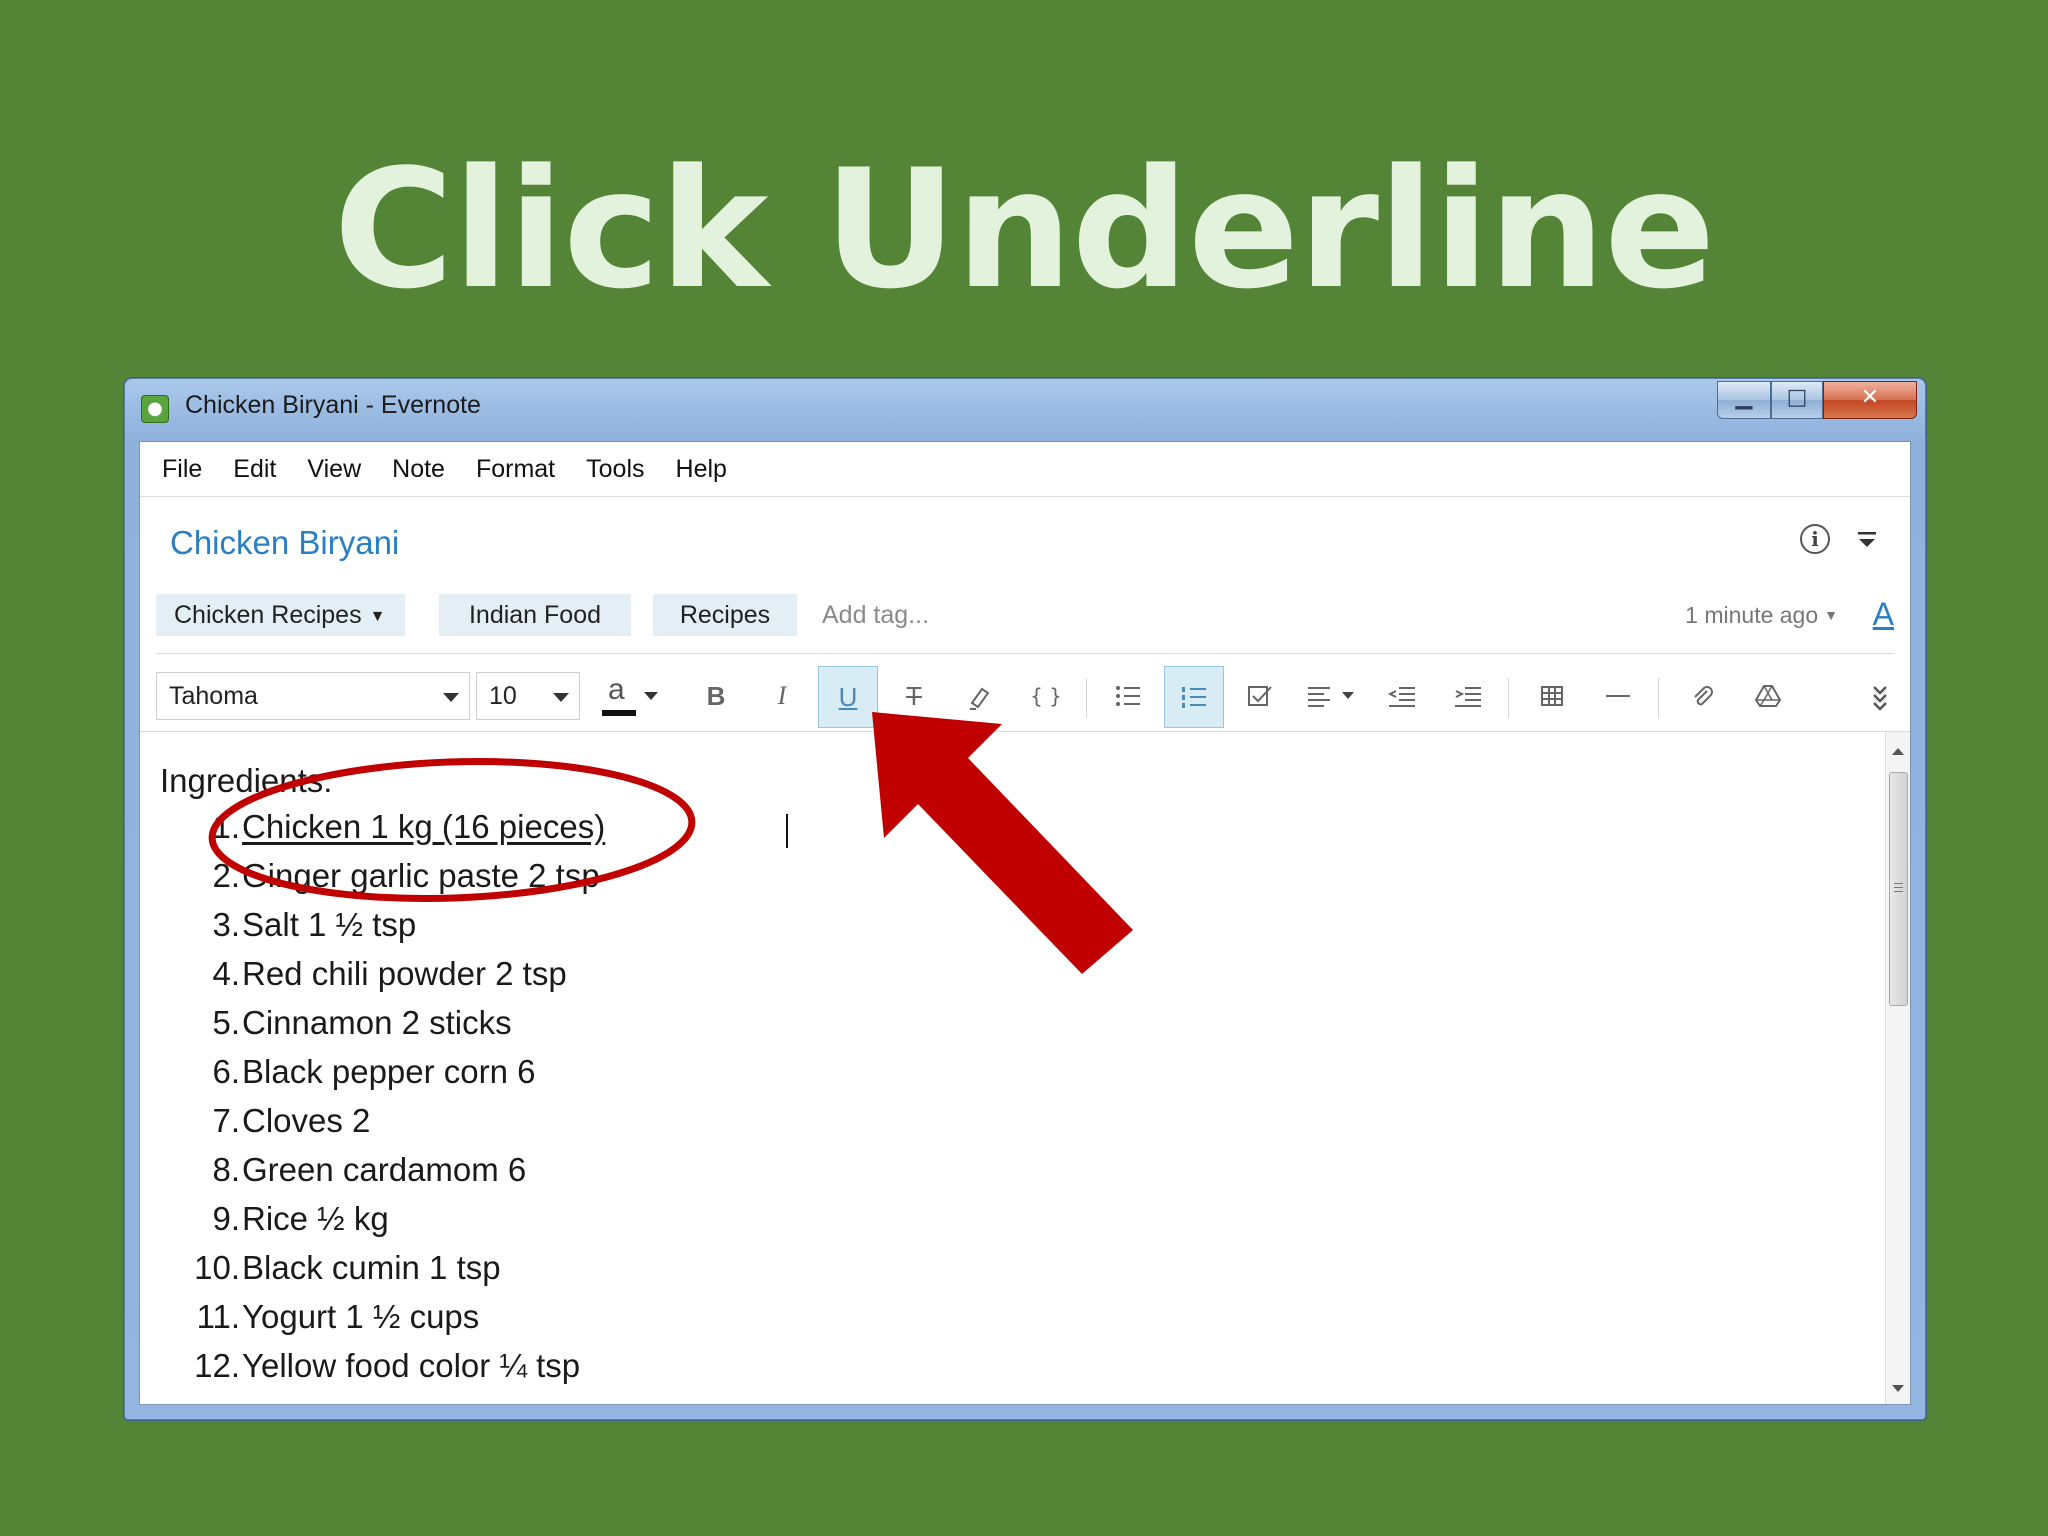 The width and height of the screenshot is (2048, 1536). Describe the element at coordinates (1897, 1068) in the screenshot. I see `vertical-scrollbar` at that location.